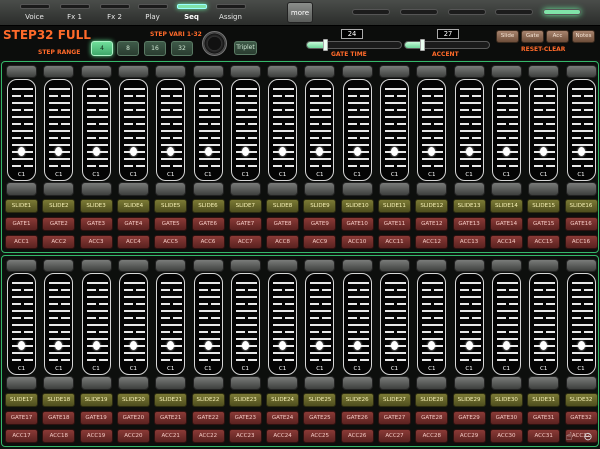 The height and width of the screenshot is (449, 600). Describe the element at coordinates (532, 36) in the screenshot. I see `gate-reset-button: Gate` at that location.